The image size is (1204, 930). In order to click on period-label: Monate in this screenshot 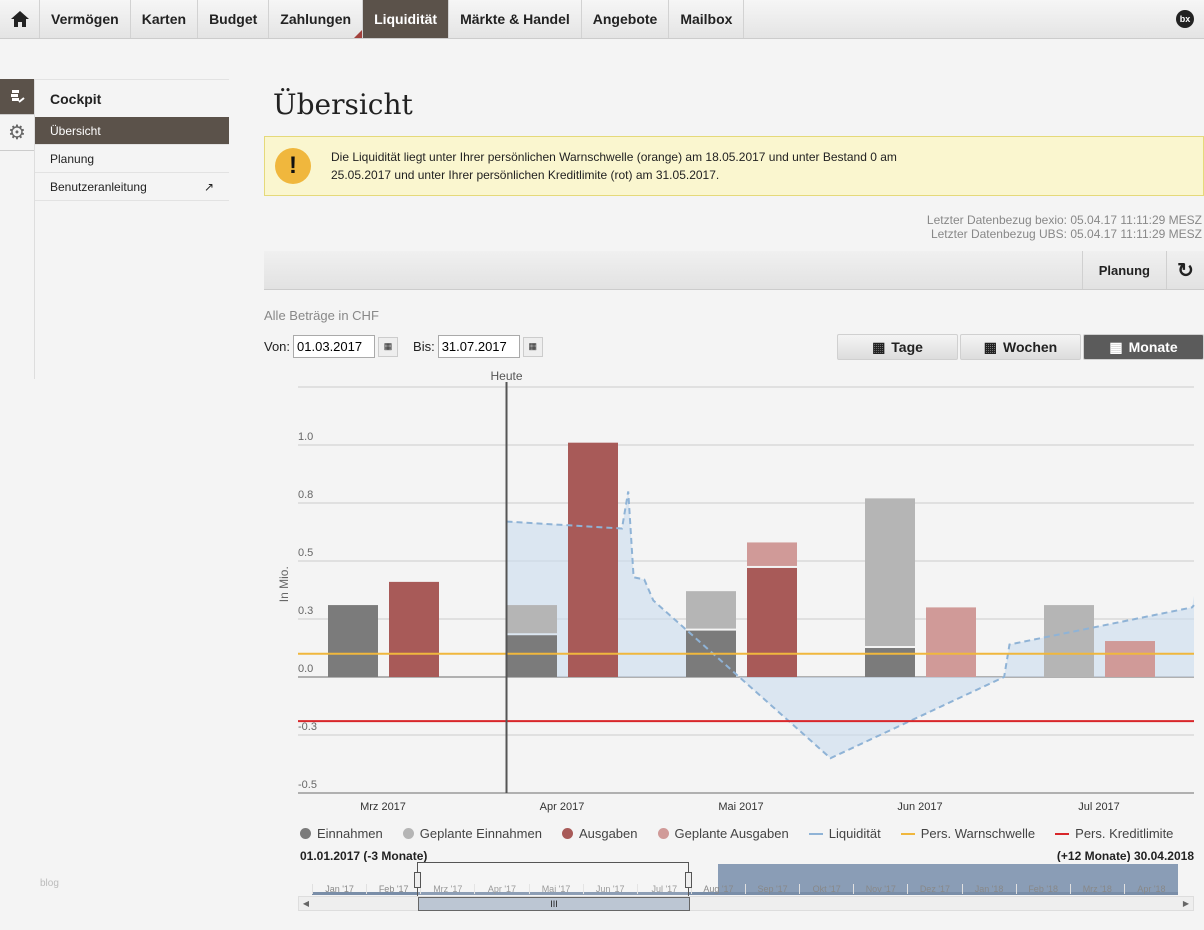, I will do `click(1153, 347)`.